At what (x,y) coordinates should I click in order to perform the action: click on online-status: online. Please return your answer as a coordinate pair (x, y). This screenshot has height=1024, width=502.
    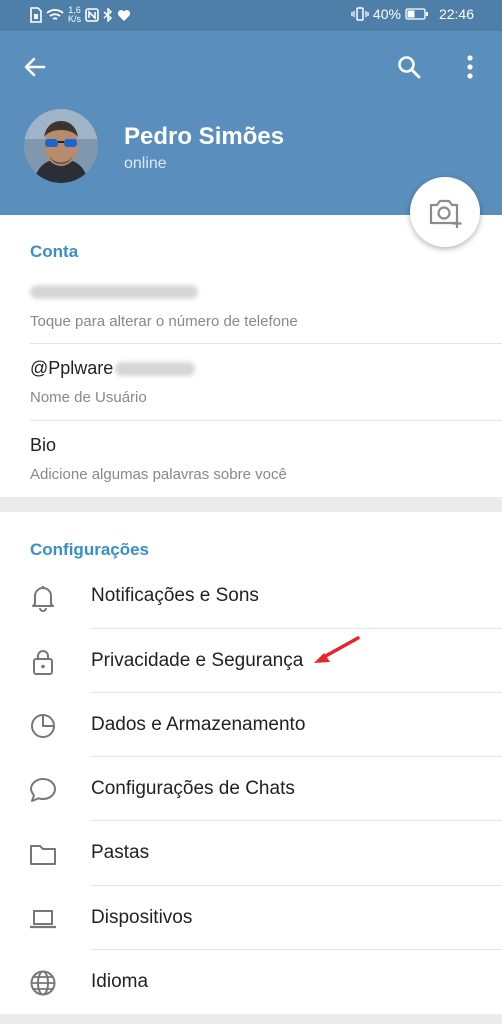
    Looking at the image, I should click on (145, 163).